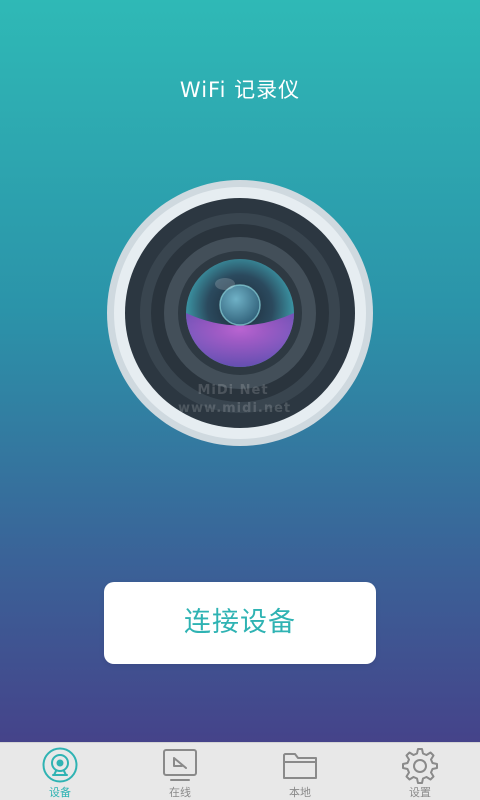 The height and width of the screenshot is (800, 480). I want to click on watermark-line1: MiDi Net, so click(233, 390).